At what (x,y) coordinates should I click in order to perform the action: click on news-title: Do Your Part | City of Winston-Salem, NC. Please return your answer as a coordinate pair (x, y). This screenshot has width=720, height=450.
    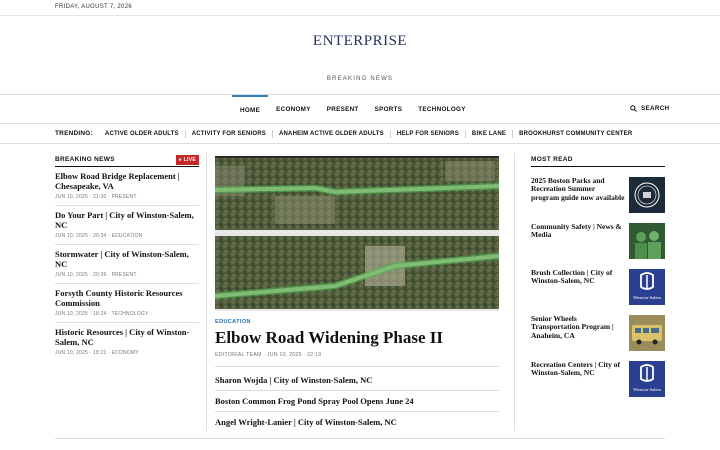
    Looking at the image, I should click on (127, 220).